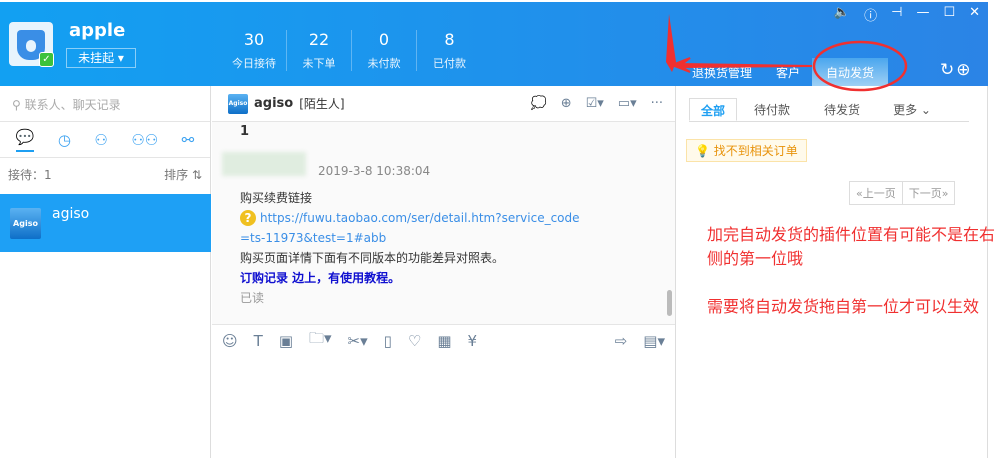 This screenshot has height=458, width=1007. What do you see at coordinates (843, 306) in the screenshot?
I see `annotation-line: 需要将自动发货拖自第一位才可以生效` at bounding box center [843, 306].